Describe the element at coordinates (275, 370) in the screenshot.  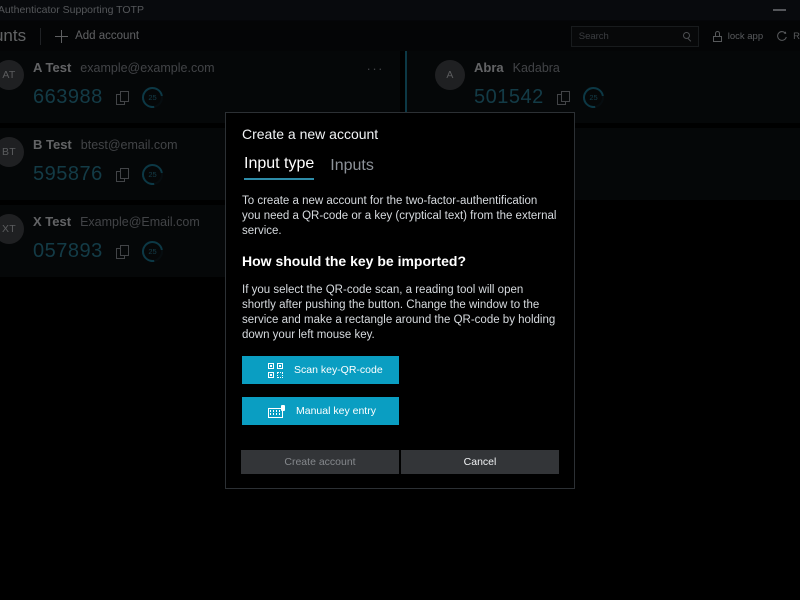
I see `qr-code-icon` at that location.